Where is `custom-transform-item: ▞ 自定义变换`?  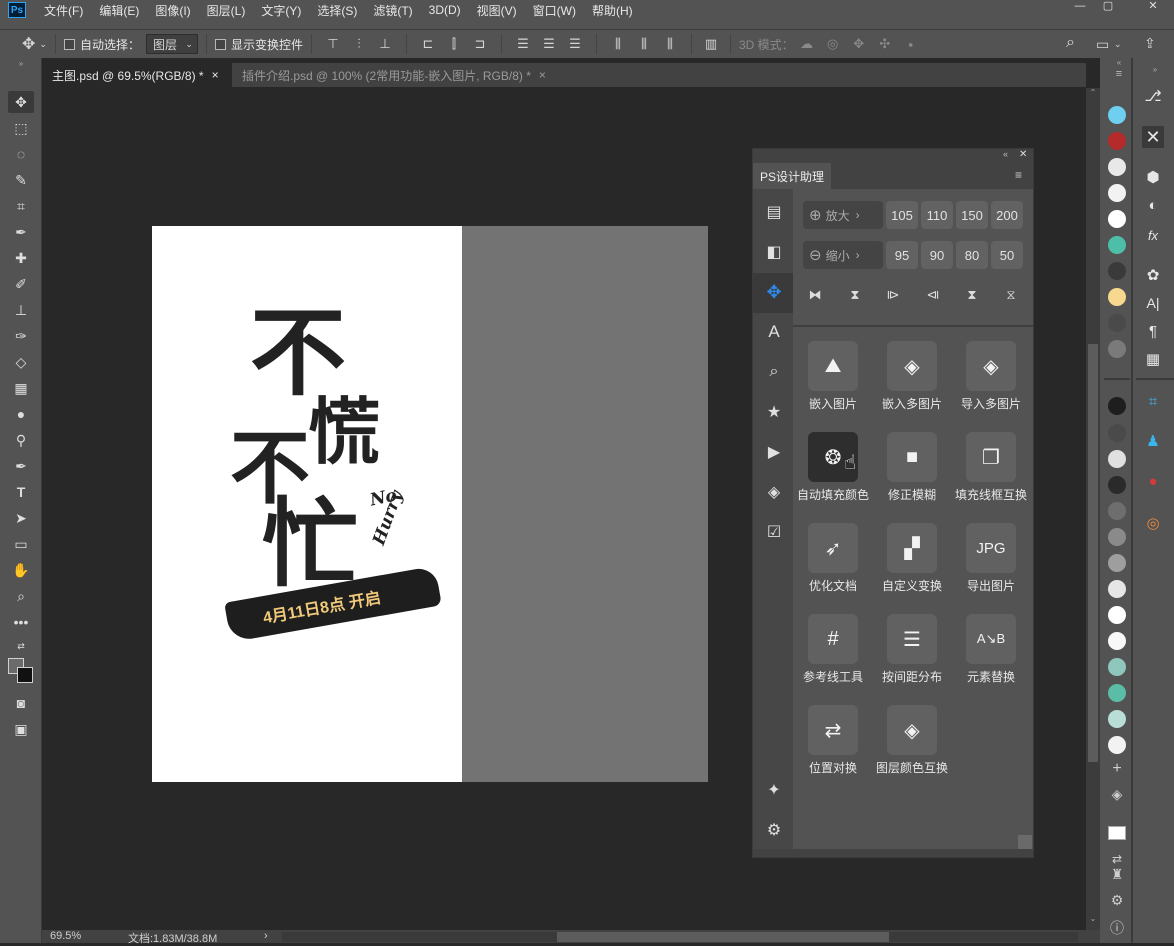 custom-transform-item: ▞ 自定义变换 is located at coordinates (912, 566).